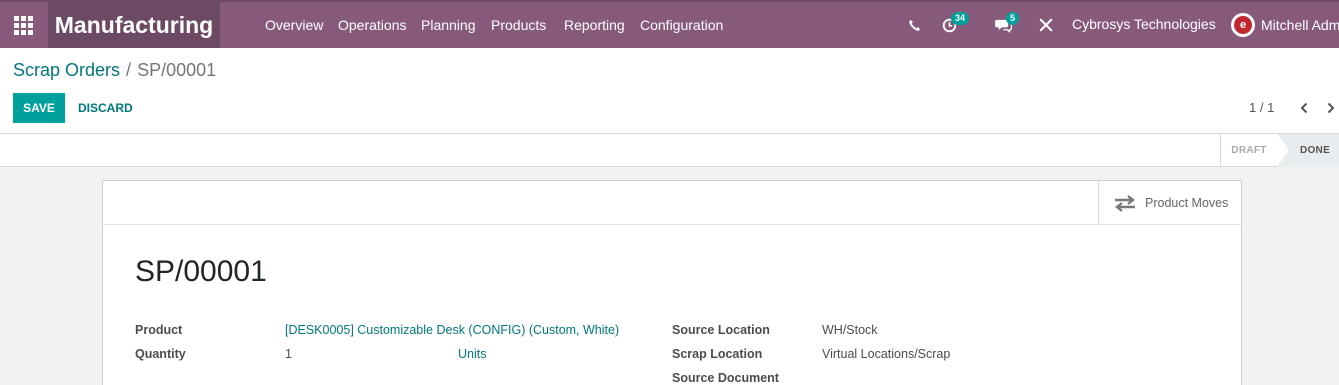 This screenshot has width=1339, height=385. Describe the element at coordinates (886, 354) in the screenshot. I see `scrap-location-field: Virtual Locations/Scrap` at that location.